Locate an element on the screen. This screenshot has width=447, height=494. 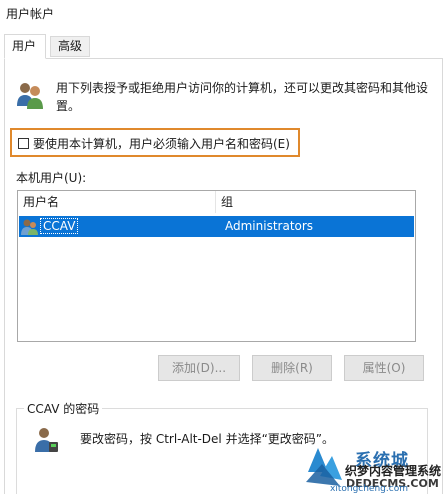
window-title: 用户帐户 is located at coordinates (30, 14).